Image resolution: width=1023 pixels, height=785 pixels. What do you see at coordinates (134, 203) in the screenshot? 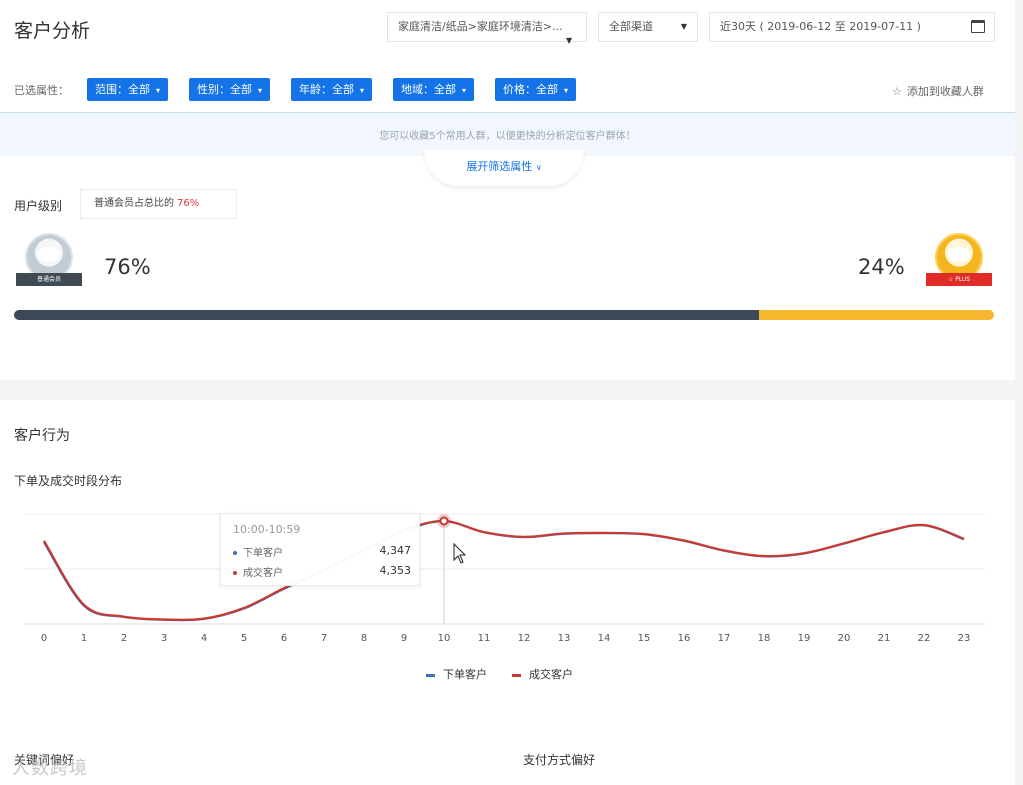
I see `summary-prefix: 普通会员占总比的` at bounding box center [134, 203].